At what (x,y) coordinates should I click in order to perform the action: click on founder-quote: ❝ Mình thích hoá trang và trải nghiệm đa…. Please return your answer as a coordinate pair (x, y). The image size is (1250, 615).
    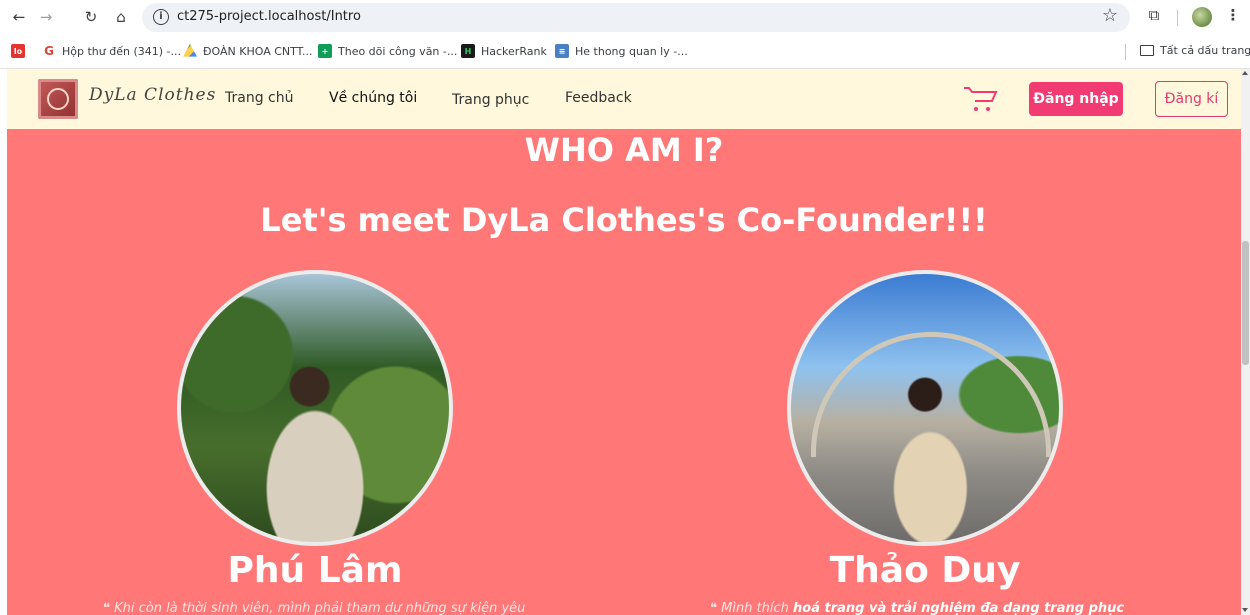
    Looking at the image, I should click on (917, 608).